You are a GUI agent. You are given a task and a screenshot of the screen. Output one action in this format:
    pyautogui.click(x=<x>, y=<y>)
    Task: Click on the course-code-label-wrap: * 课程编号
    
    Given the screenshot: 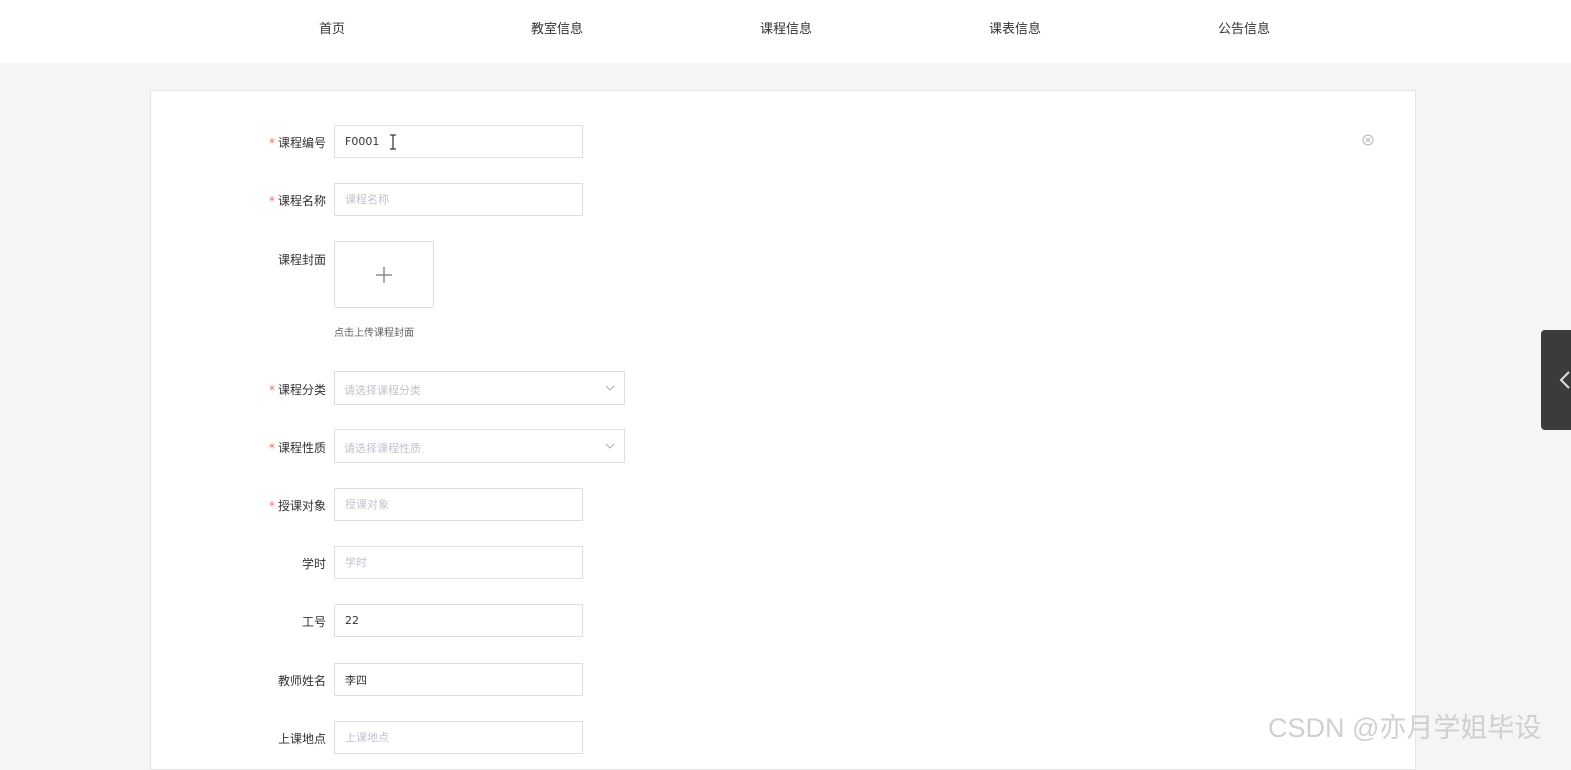 What is the action you would take?
    pyautogui.click(x=238, y=141)
    